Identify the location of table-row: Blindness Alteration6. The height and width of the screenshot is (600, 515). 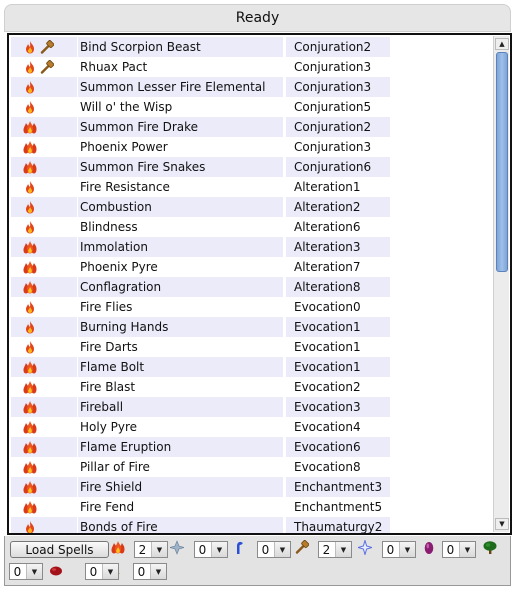
(253, 227).